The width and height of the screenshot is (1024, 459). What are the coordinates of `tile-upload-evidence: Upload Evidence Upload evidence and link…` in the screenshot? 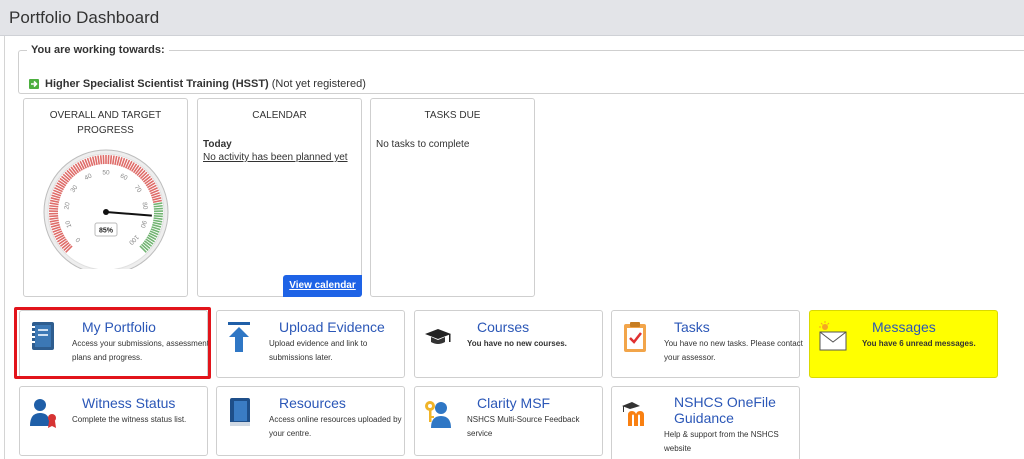 It's located at (310, 344).